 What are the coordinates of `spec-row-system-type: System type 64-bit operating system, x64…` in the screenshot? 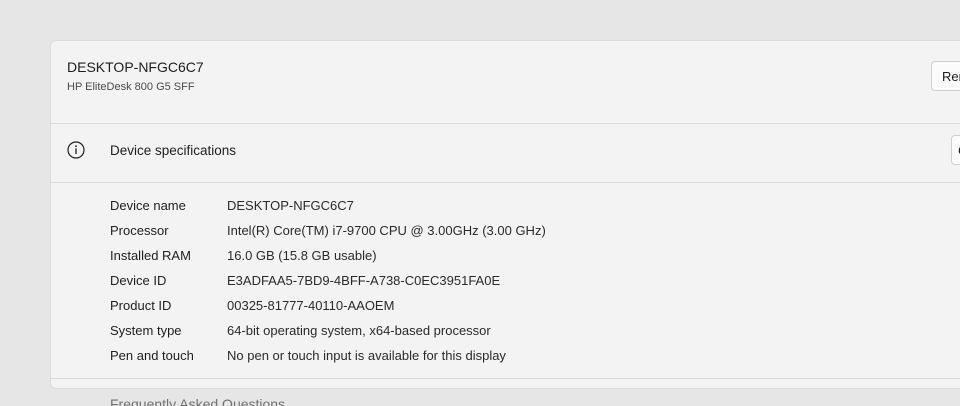 It's located at (505, 330).